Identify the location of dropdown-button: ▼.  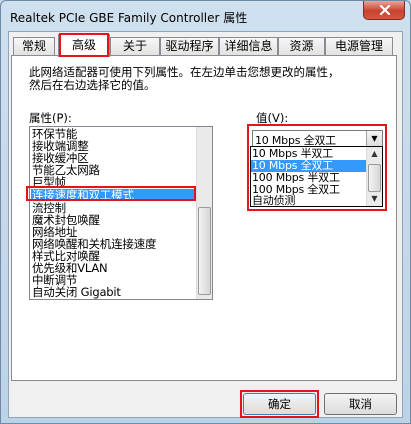
(374, 138).